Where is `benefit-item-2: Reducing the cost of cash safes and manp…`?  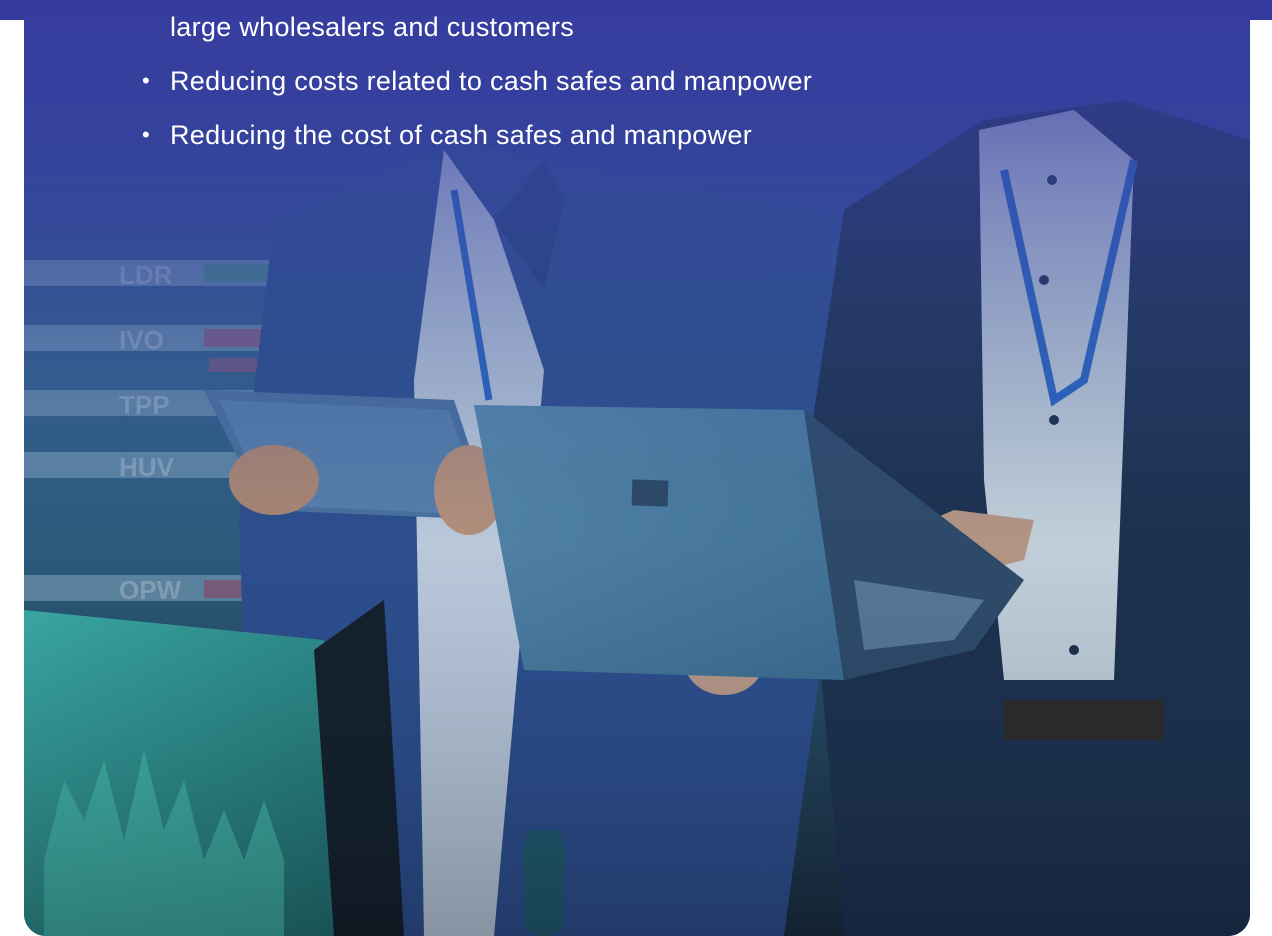
benefit-item-2: Reducing the cost of cash safes and manp… is located at coordinates (476, 135).